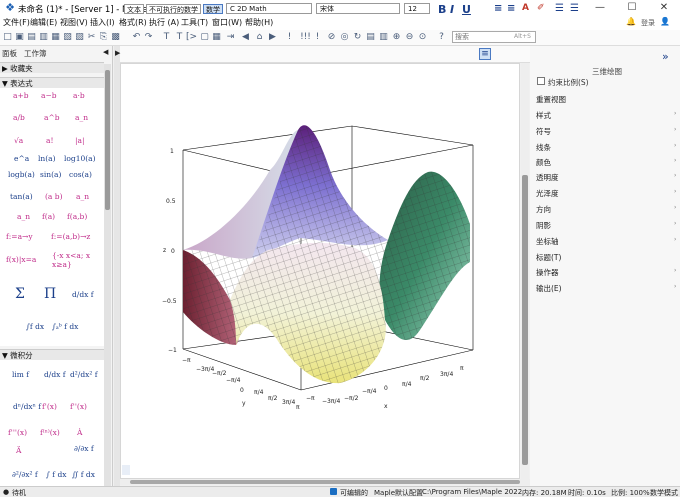 The height and width of the screenshot is (497, 680). Describe the element at coordinates (148, 37) in the screenshot. I see `redo-icon: ↷` at that location.